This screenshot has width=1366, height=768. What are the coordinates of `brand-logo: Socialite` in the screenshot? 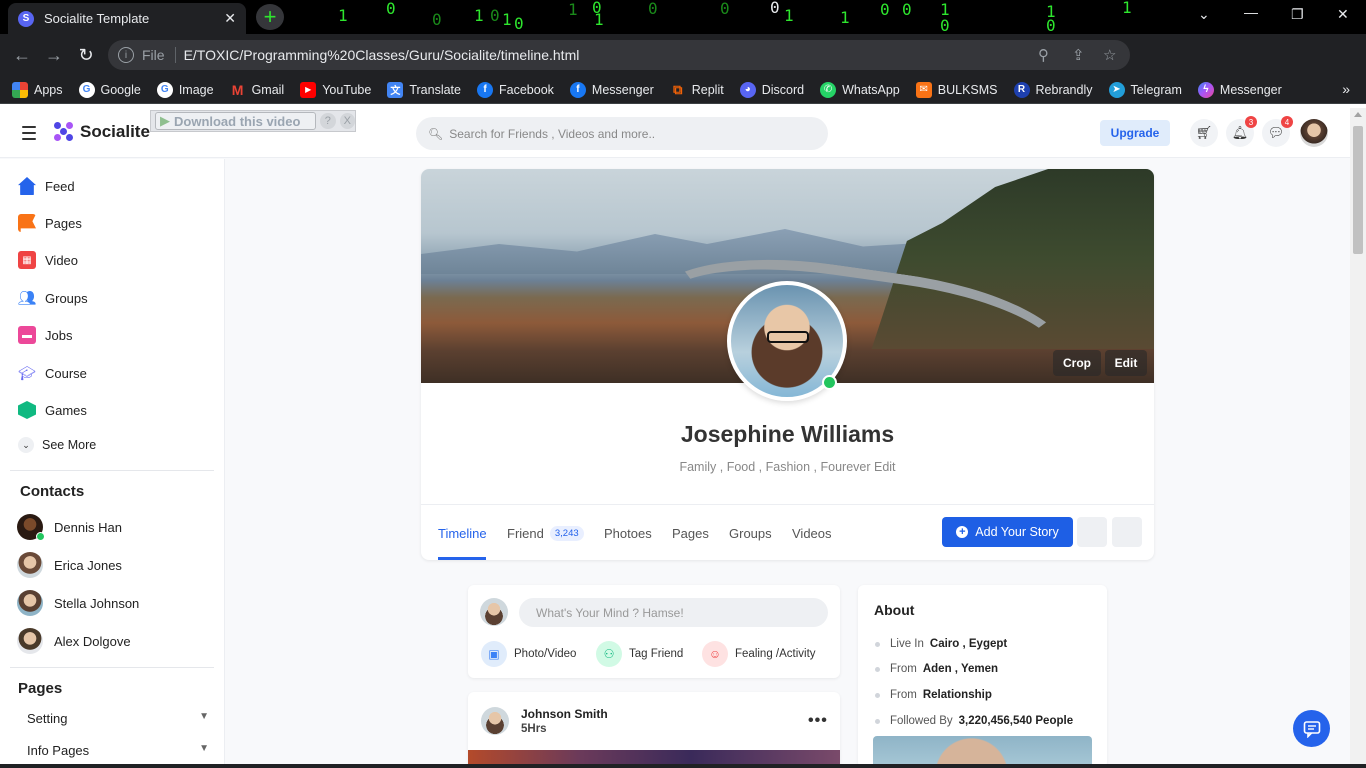 It's located at (102, 132).